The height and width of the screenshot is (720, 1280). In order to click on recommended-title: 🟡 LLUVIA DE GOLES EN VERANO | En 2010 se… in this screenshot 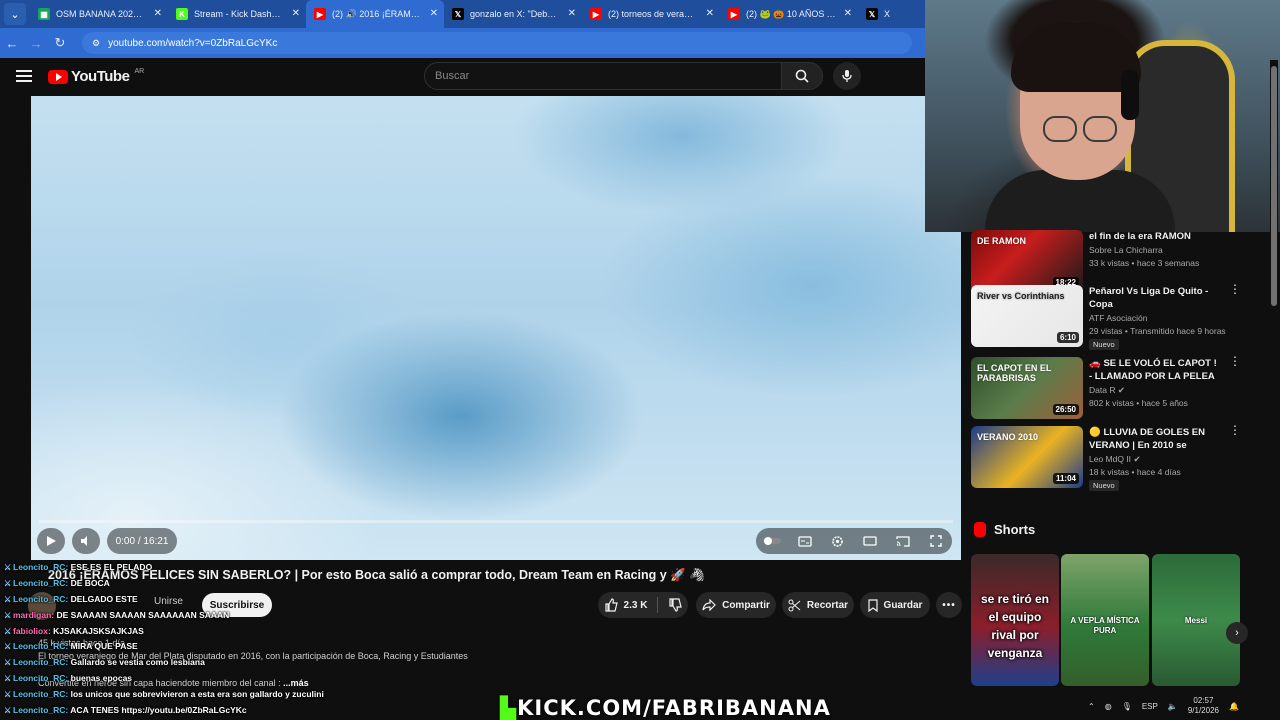, I will do `click(1155, 439)`.